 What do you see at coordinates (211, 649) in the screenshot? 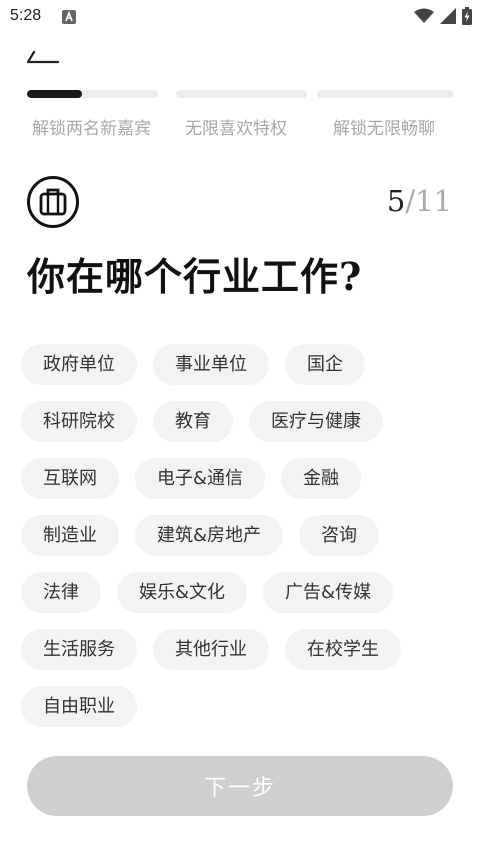
I see `industry-option-chip: 其他行业` at bounding box center [211, 649].